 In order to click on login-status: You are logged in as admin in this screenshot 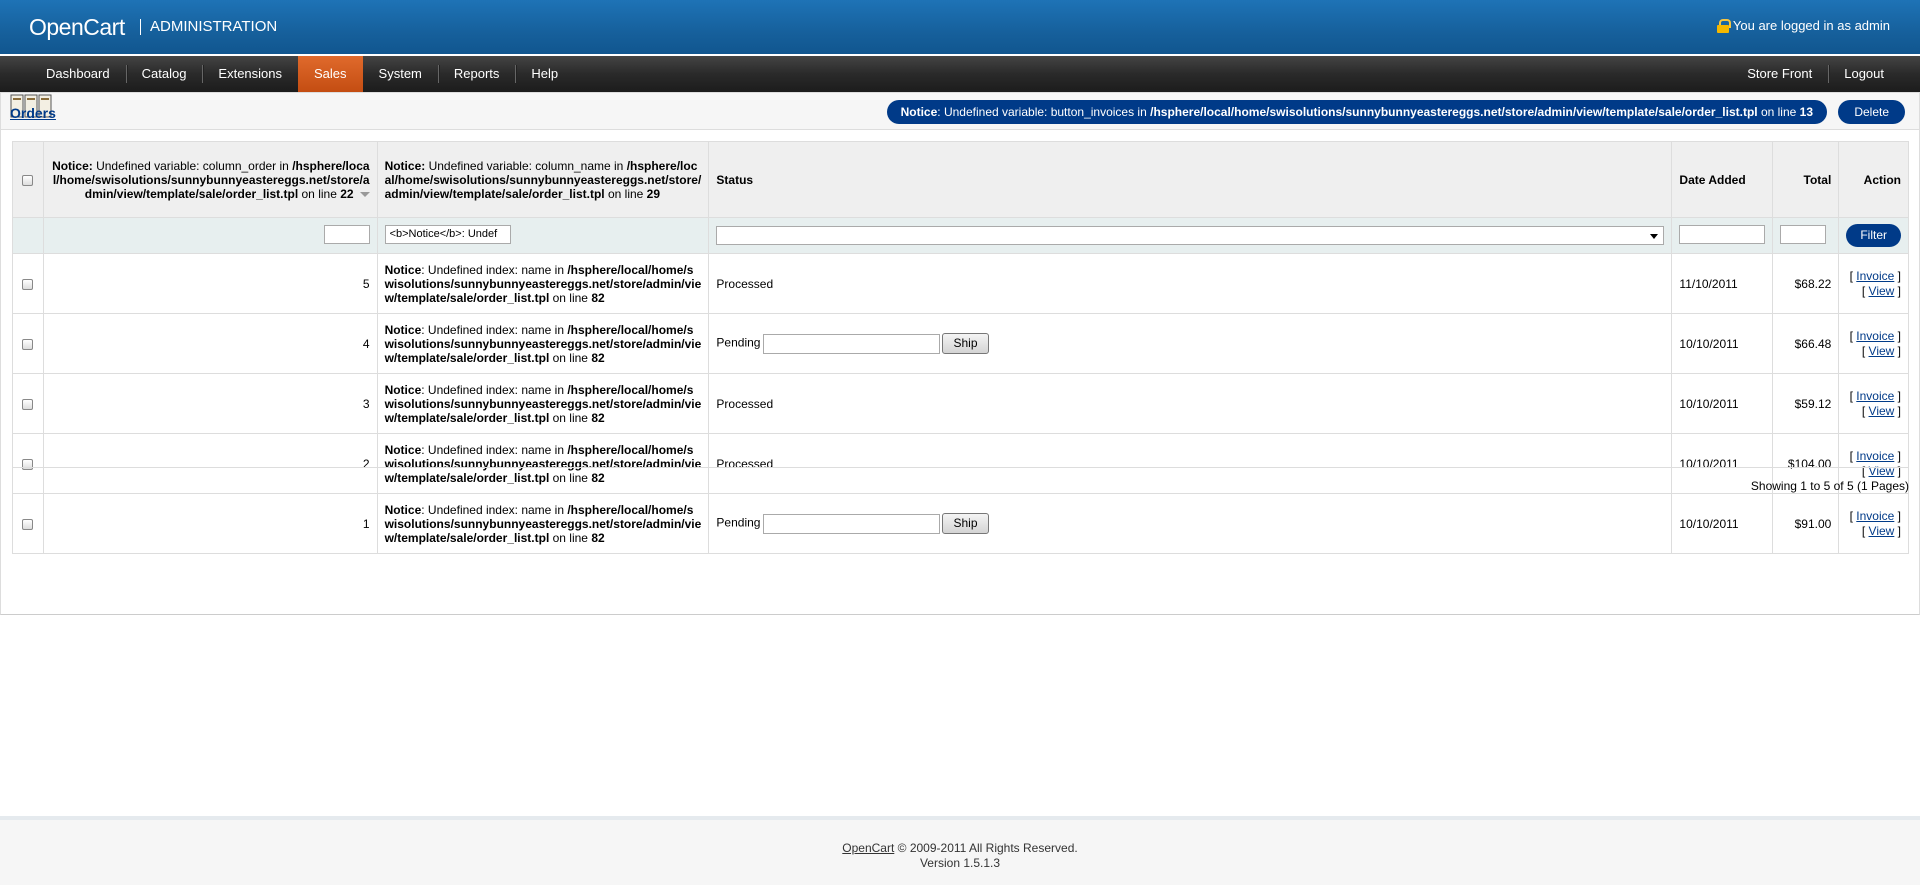, I will do `click(1803, 25)`.